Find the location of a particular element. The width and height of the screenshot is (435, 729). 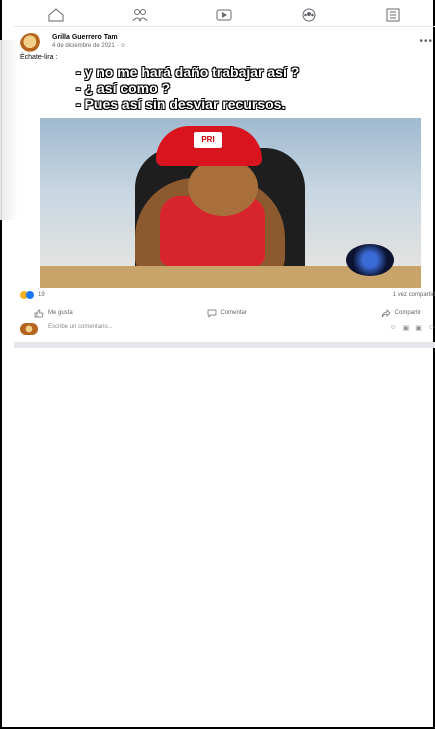

top-navigation is located at coordinates (224, 15).